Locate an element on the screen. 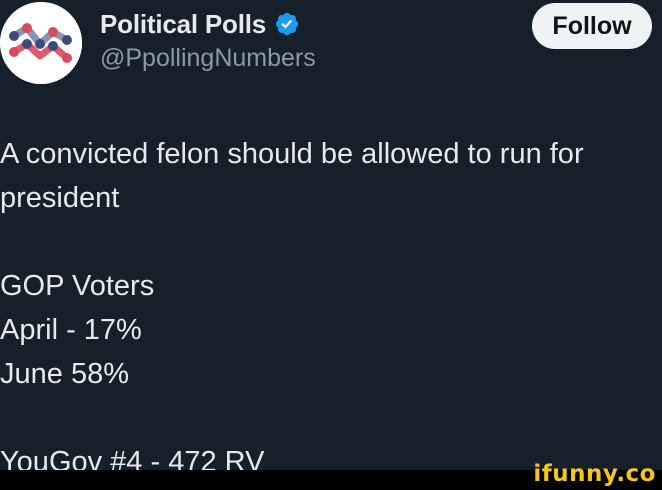  name-row: Political Polls is located at coordinates (200, 24).